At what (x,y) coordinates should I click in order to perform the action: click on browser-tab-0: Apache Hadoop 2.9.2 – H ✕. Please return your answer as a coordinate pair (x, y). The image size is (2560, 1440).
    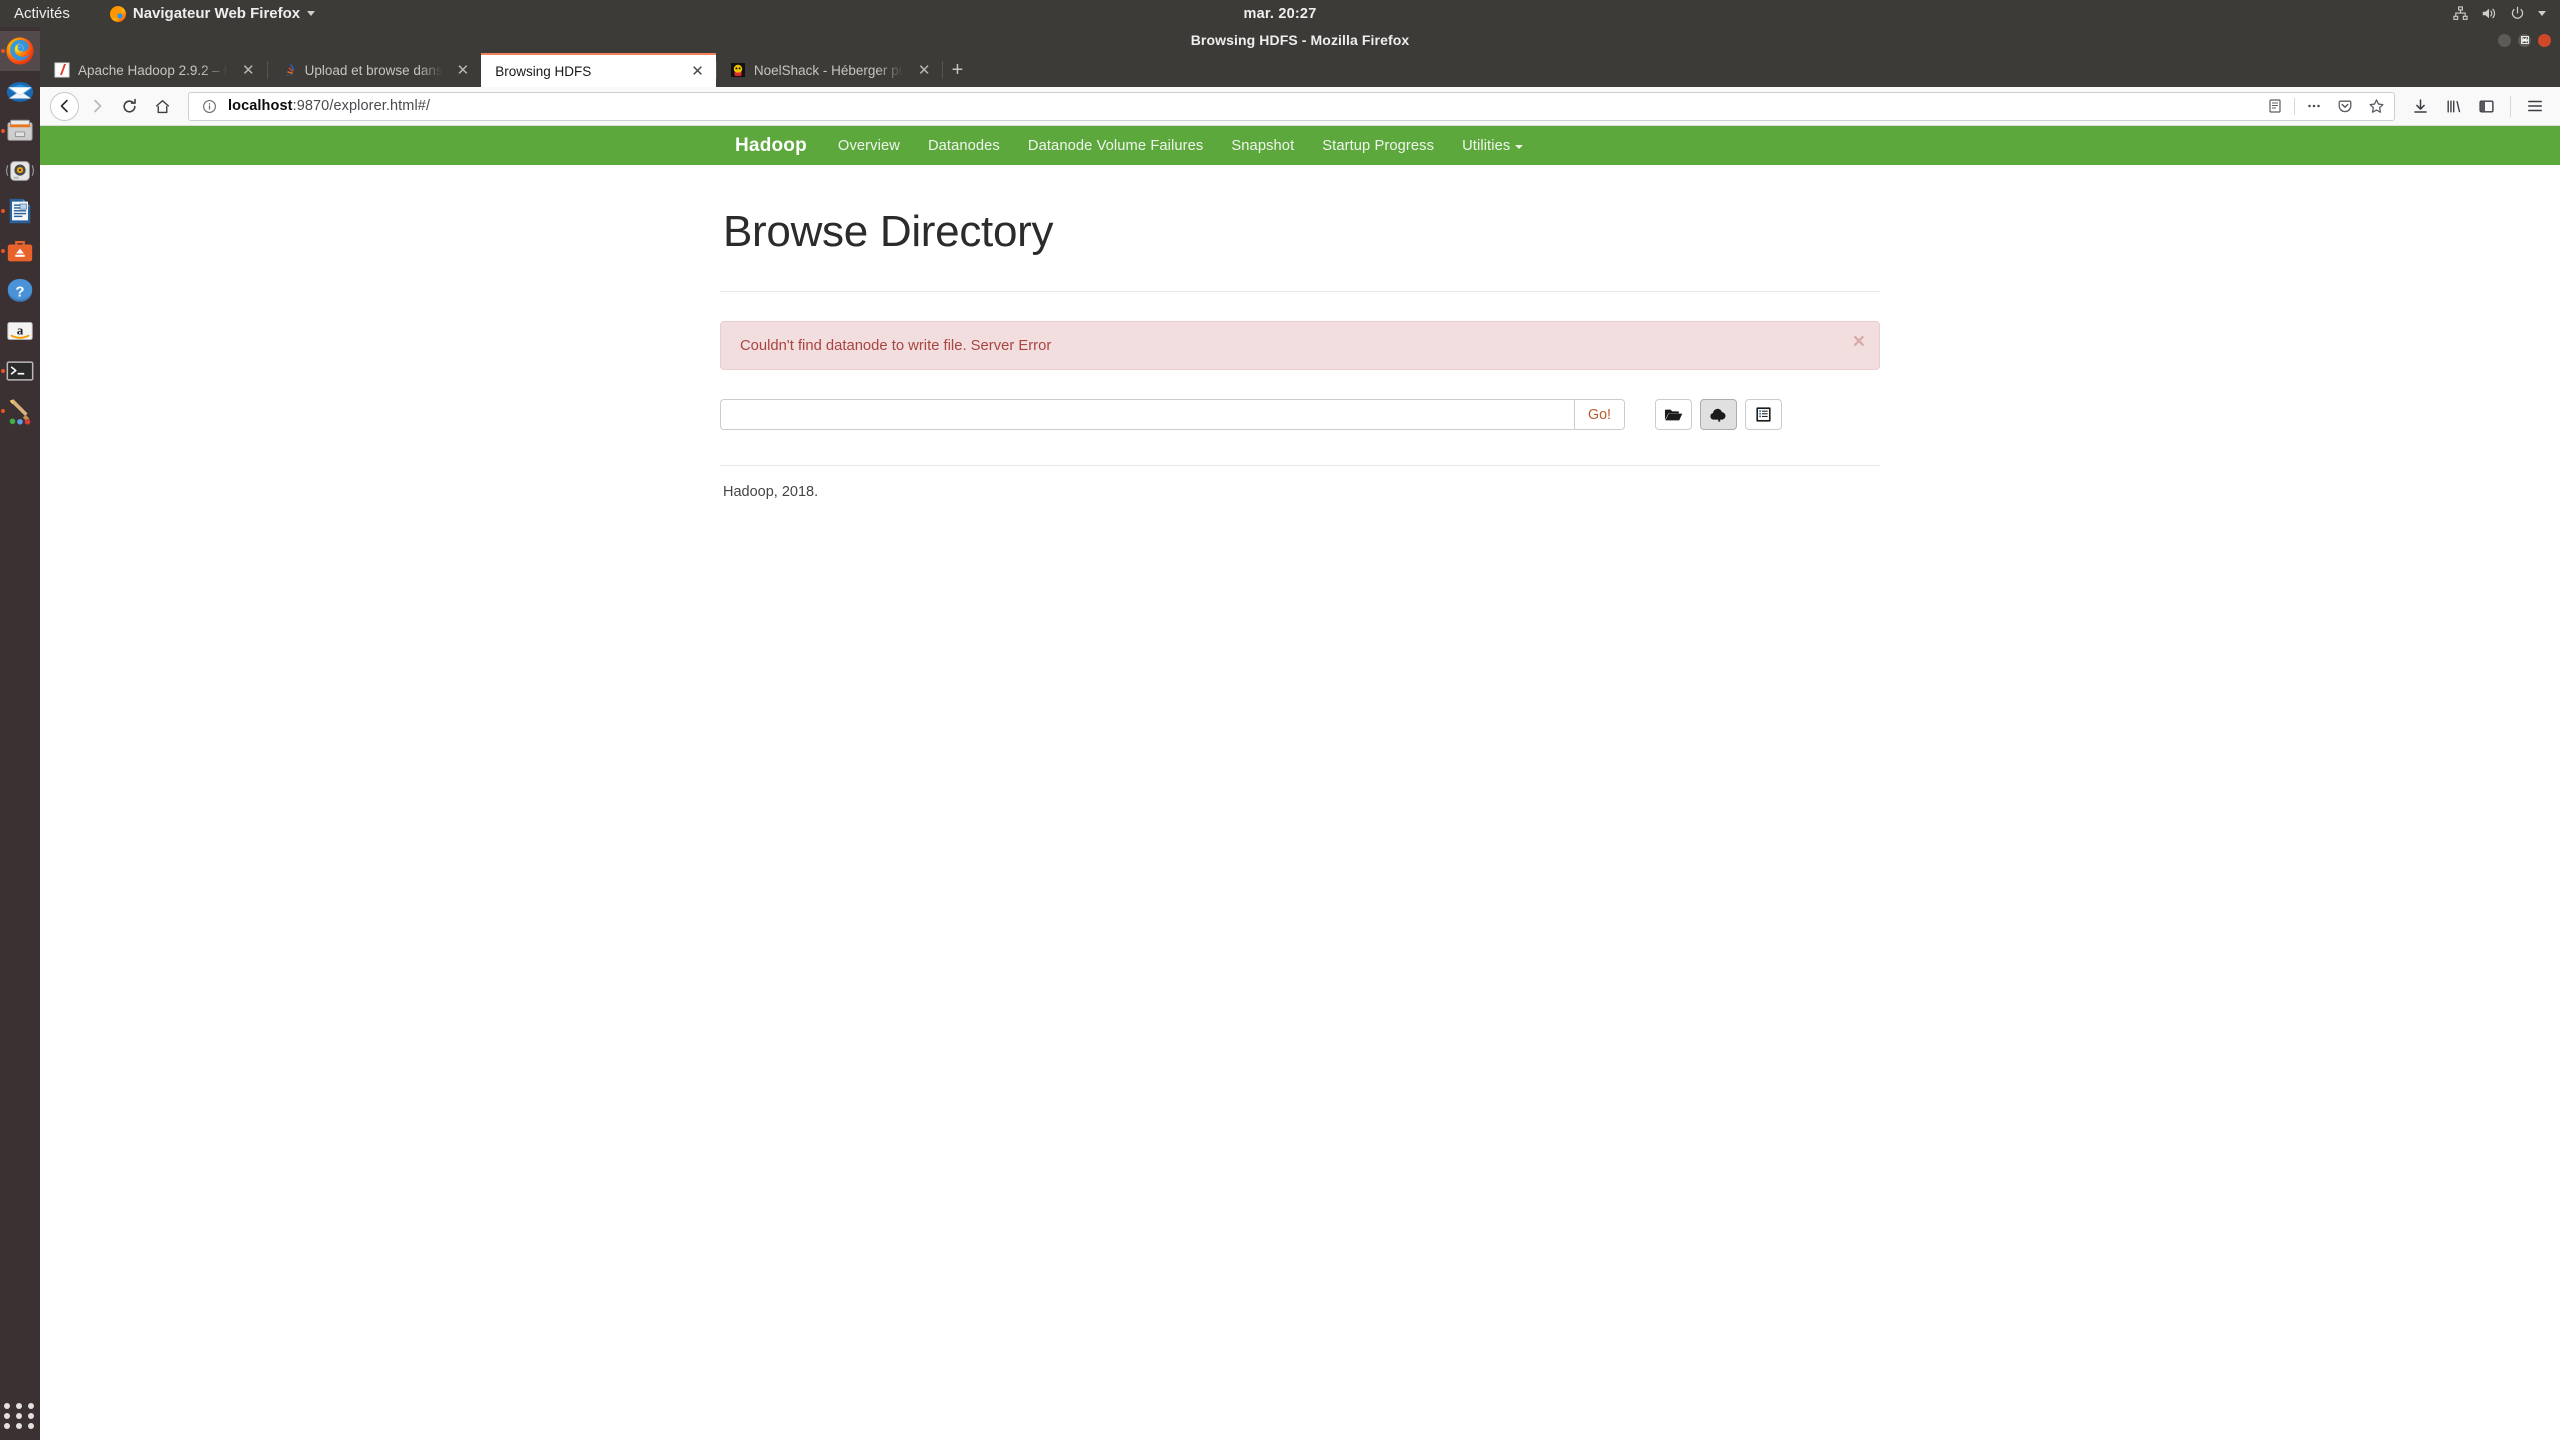
    Looking at the image, I should click on (153, 70).